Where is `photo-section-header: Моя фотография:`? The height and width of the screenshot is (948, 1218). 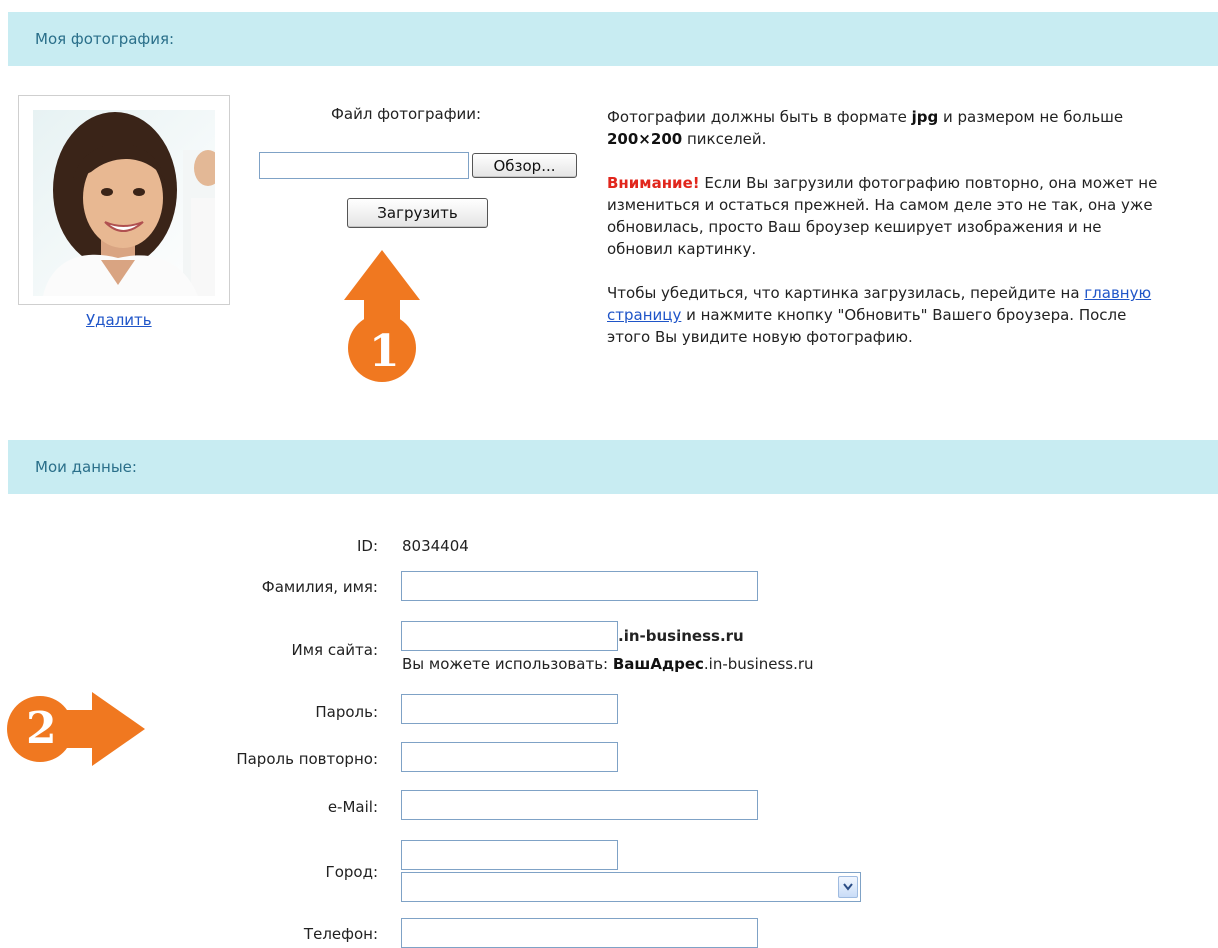 photo-section-header: Моя фотография: is located at coordinates (613, 39).